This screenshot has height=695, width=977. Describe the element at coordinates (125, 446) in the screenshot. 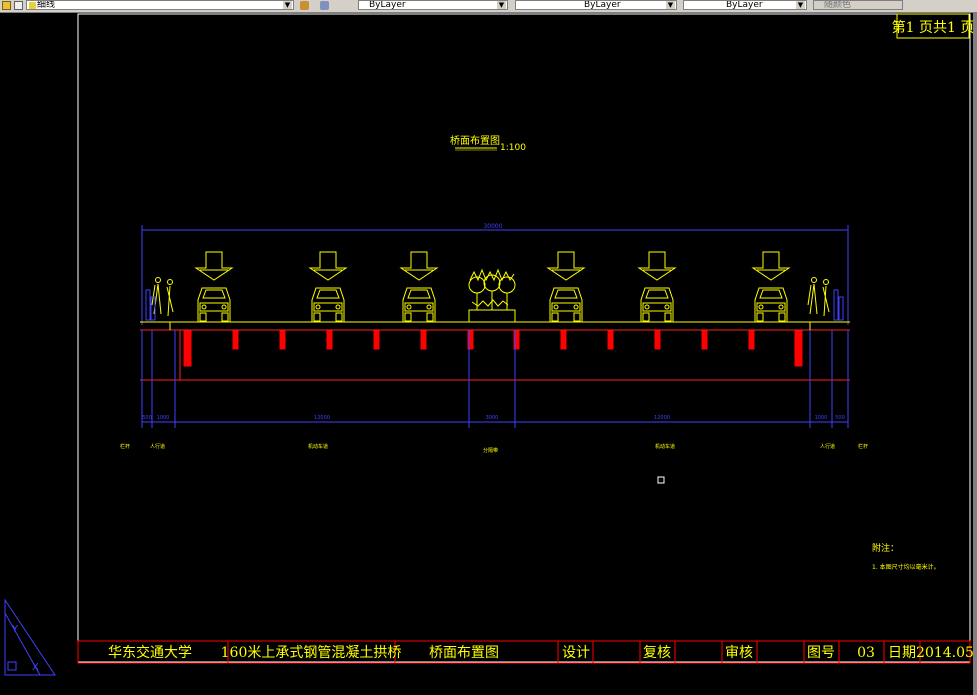

I see `label-railing-left: 栏杆` at that location.